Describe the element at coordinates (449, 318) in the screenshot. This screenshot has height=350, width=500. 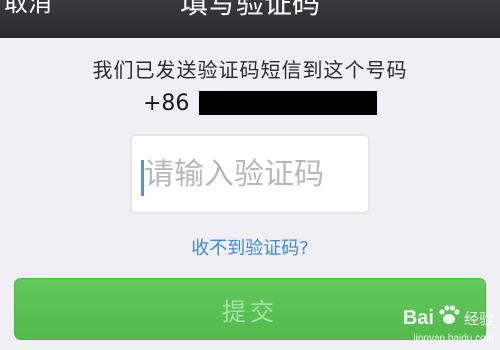
I see `paw-icon` at that location.